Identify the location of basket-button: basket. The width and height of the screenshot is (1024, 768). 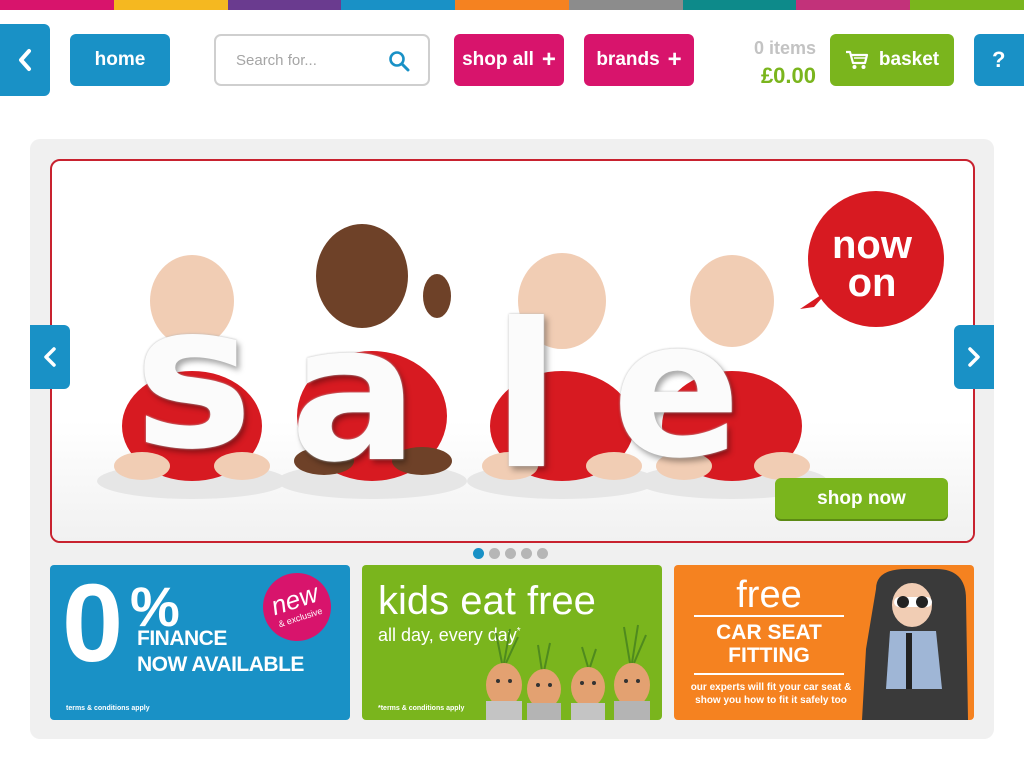
(892, 60).